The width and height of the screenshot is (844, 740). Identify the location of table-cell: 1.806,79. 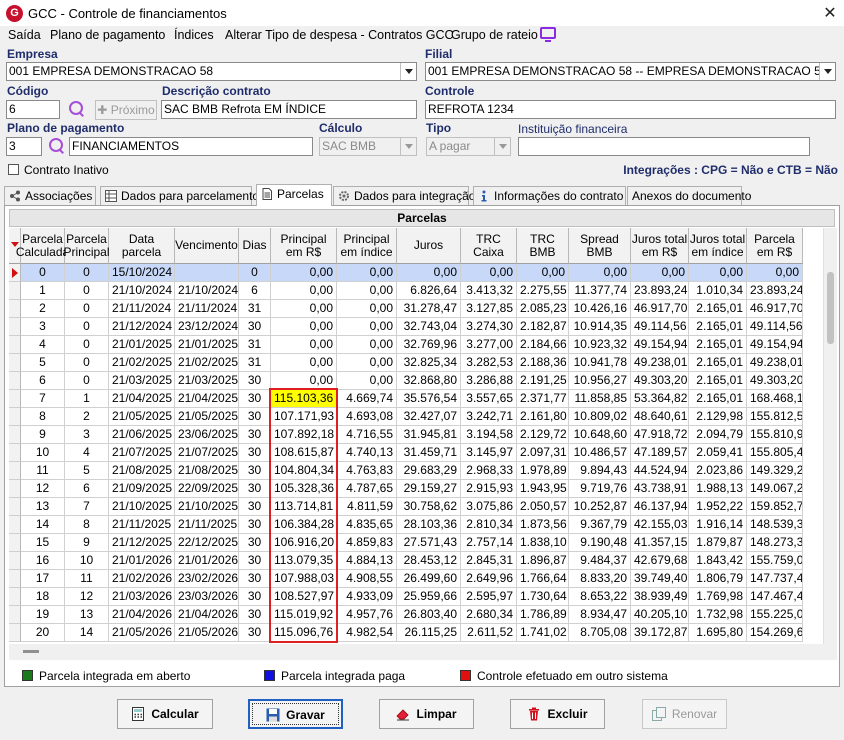
(718, 579).